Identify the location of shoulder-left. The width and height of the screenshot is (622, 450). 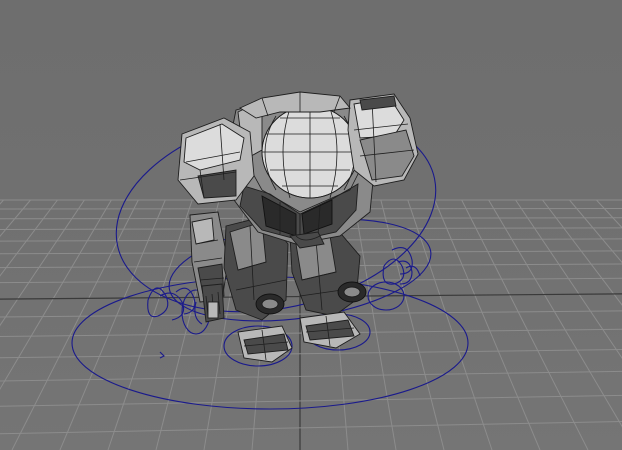
(216, 161).